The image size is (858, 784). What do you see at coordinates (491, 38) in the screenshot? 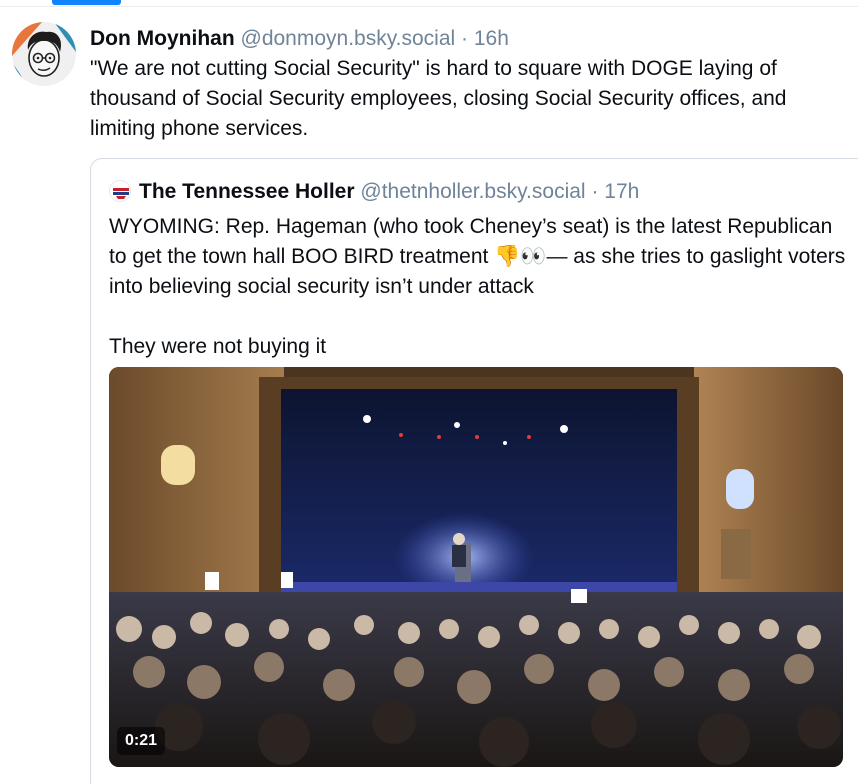
I see `post-timestamp: 16h` at bounding box center [491, 38].